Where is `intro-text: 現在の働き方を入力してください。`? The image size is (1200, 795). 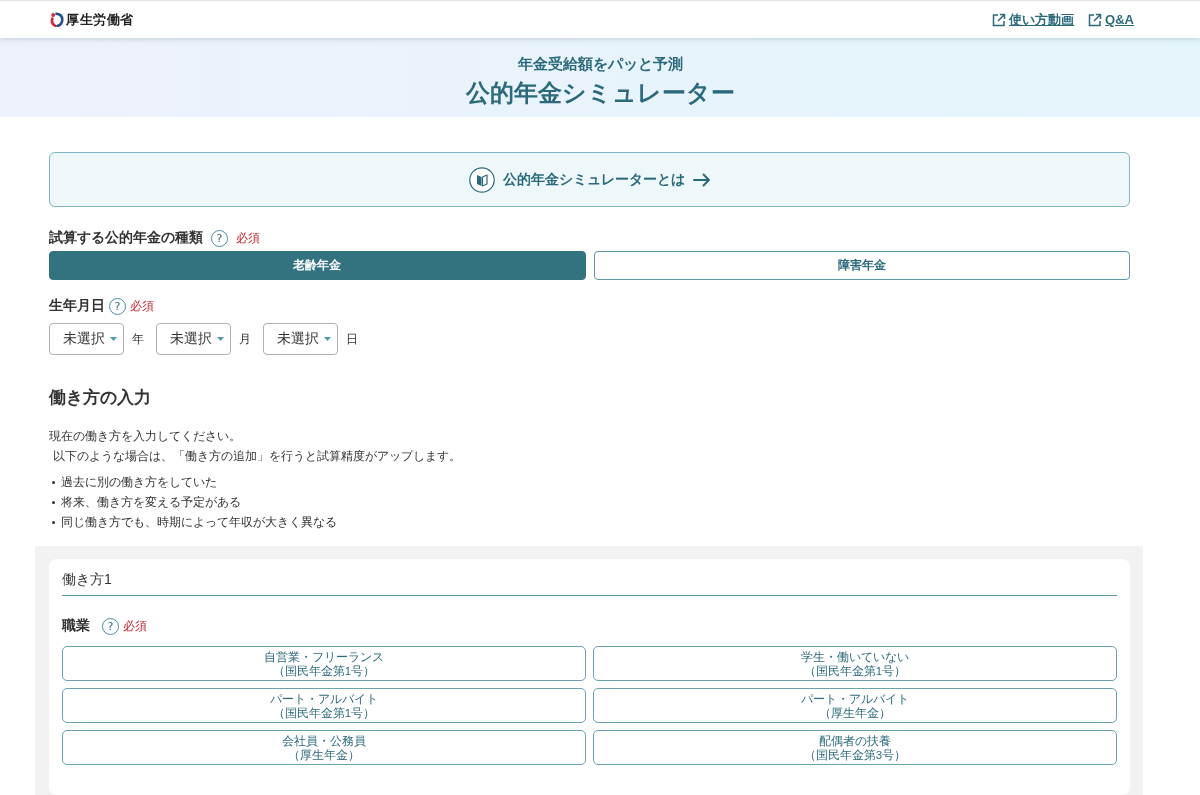 intro-text: 現在の働き方を入力してください。 is located at coordinates (145, 436).